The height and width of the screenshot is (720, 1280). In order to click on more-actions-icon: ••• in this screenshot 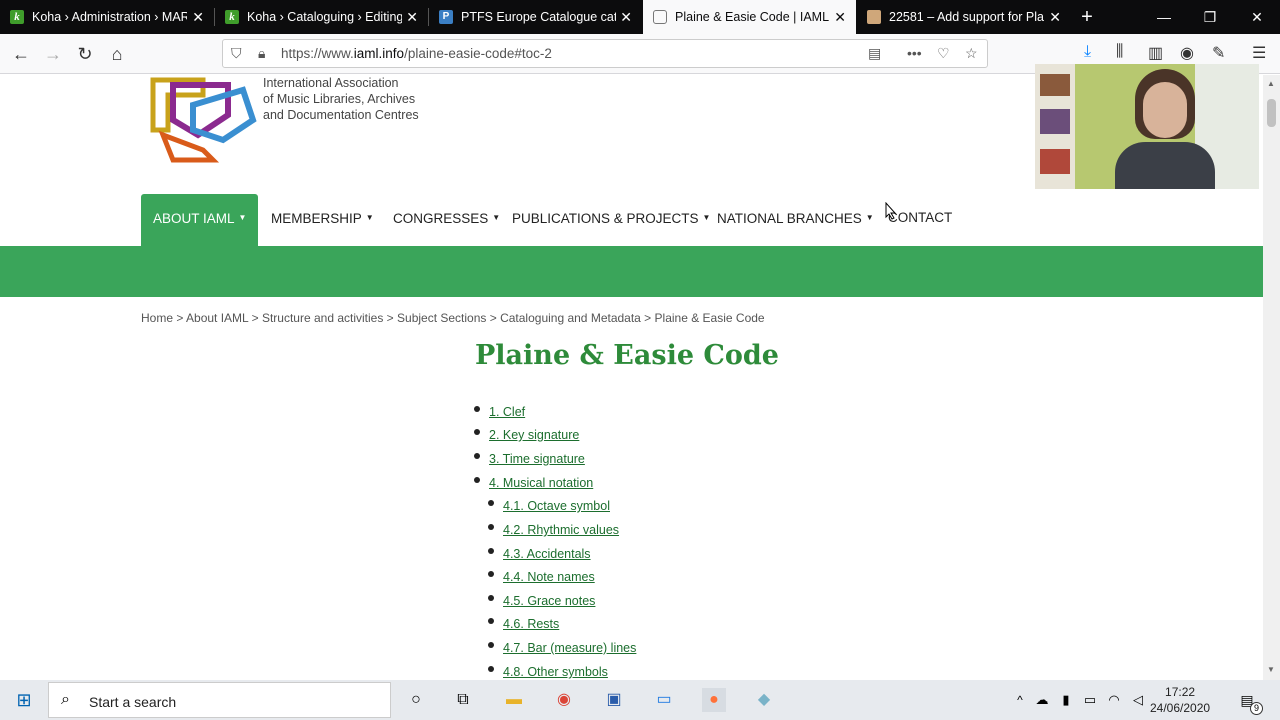, I will do `click(914, 53)`.